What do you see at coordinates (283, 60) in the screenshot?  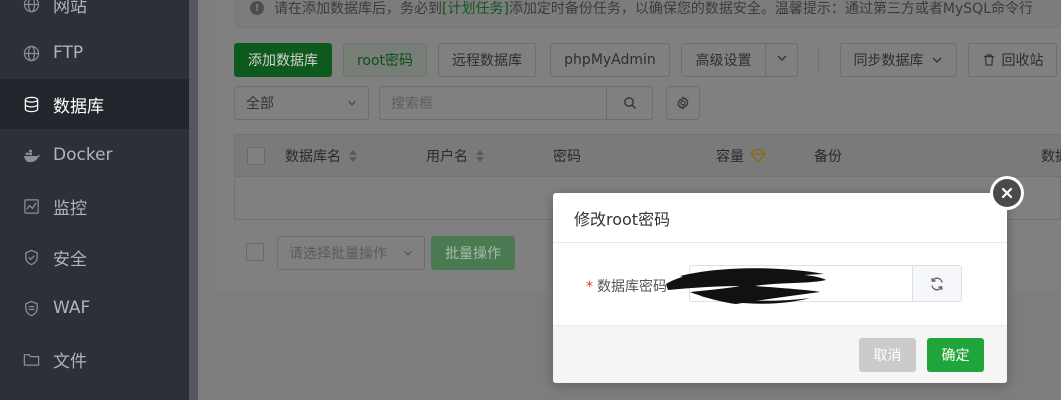 I see `add-database-button: 添加数据库` at bounding box center [283, 60].